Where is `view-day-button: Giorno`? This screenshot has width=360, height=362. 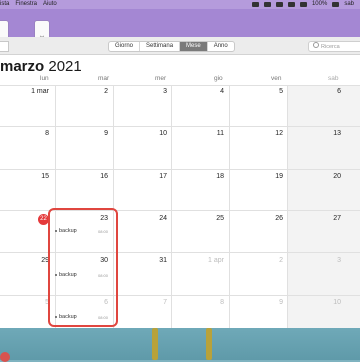 view-day-button: Giorno is located at coordinates (125, 46).